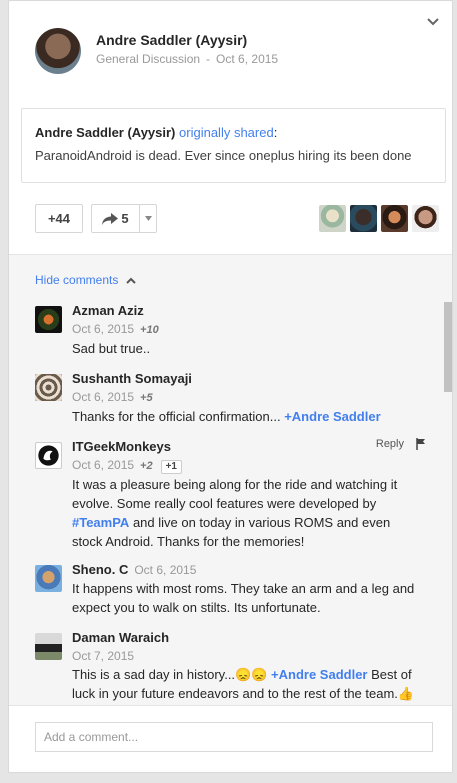 Image resolution: width=457 pixels, height=783 pixels. What do you see at coordinates (234, 737) in the screenshot?
I see `add-comment-input` at bounding box center [234, 737].